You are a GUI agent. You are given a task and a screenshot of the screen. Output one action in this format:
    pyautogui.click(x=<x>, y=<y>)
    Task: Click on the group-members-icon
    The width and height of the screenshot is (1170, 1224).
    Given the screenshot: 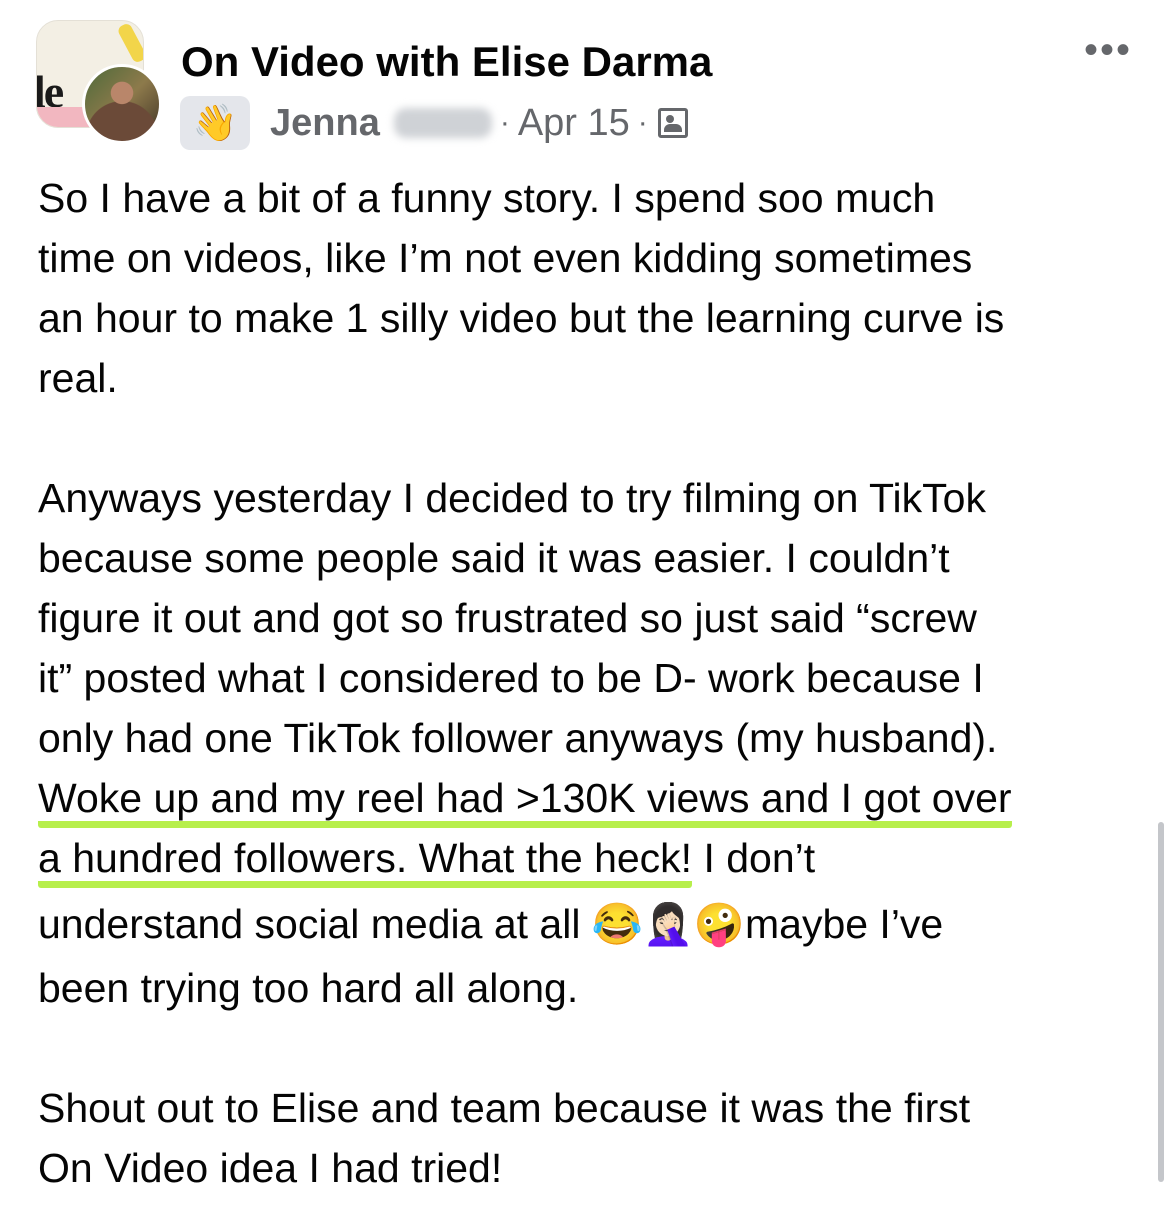 What is the action you would take?
    pyautogui.click(x=672, y=123)
    